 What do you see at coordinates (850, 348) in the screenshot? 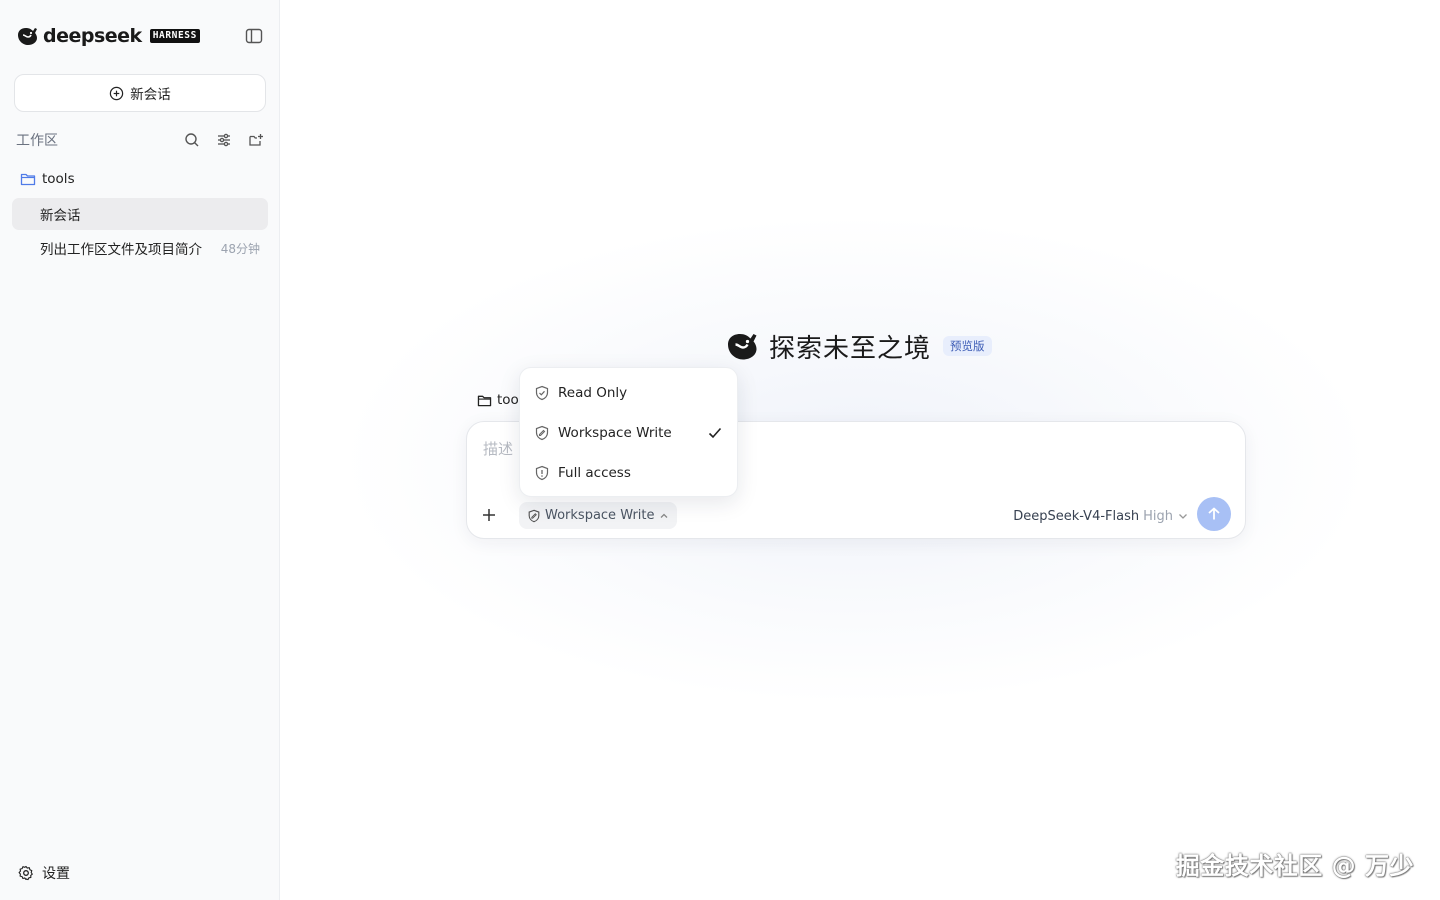
I see `hero-title: 探索未至之境` at bounding box center [850, 348].